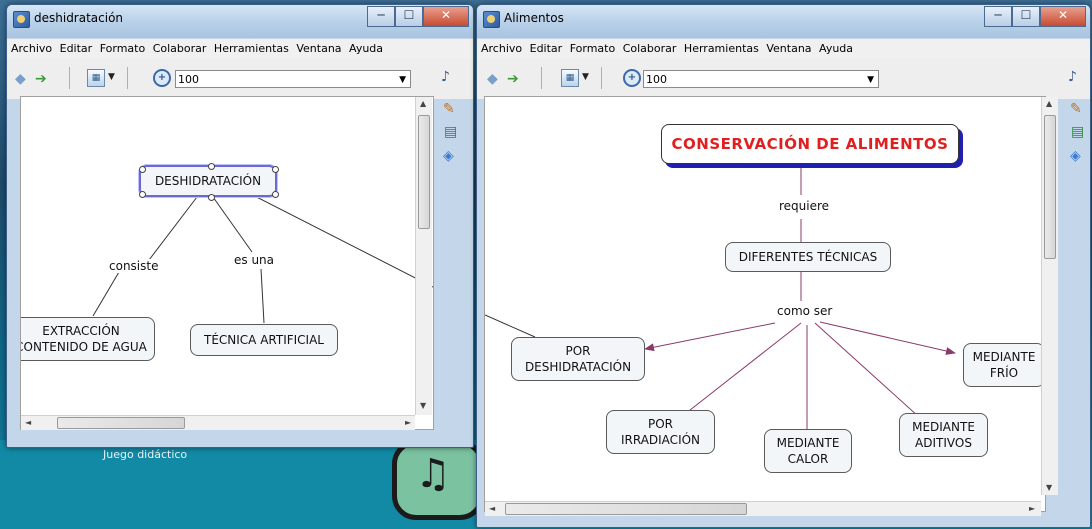 The image size is (1092, 529). Describe the element at coordinates (264, 340) in the screenshot. I see `node-tecnica-artificial: TÉCNICA ARTIFICIAL` at that location.